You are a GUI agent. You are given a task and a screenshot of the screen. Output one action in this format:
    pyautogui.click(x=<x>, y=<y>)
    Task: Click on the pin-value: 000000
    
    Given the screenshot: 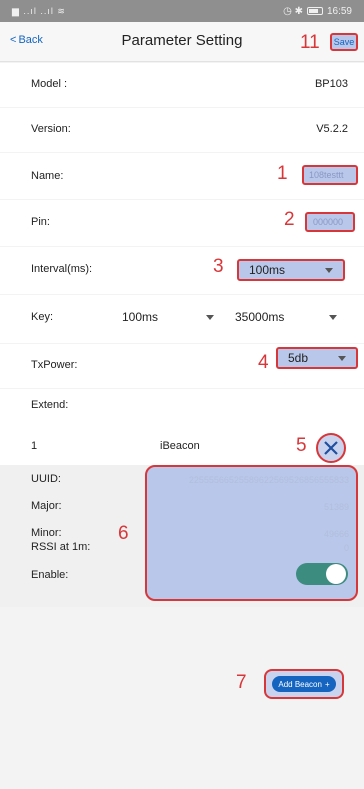 What is the action you would take?
    pyautogui.click(x=328, y=222)
    